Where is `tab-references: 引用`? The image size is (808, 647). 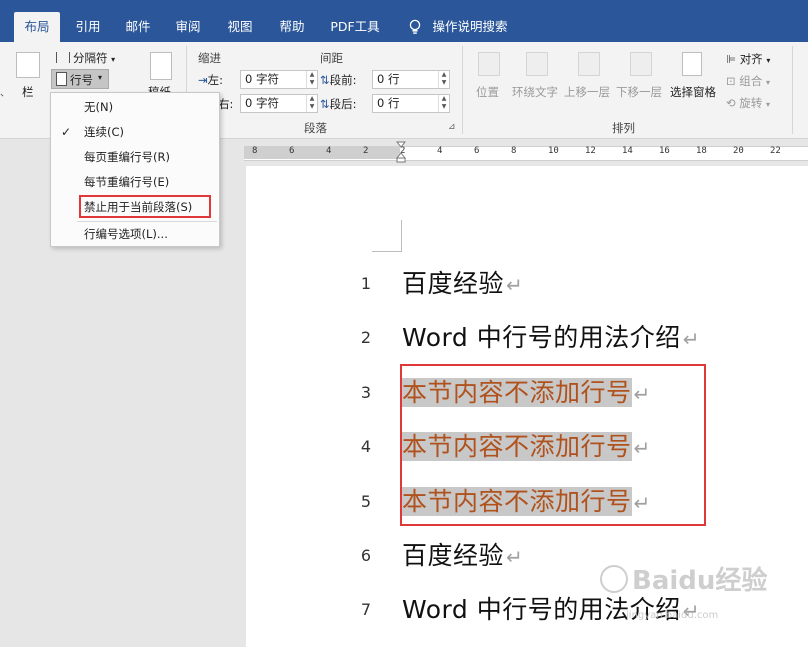
tab-references: 引用 is located at coordinates (88, 27).